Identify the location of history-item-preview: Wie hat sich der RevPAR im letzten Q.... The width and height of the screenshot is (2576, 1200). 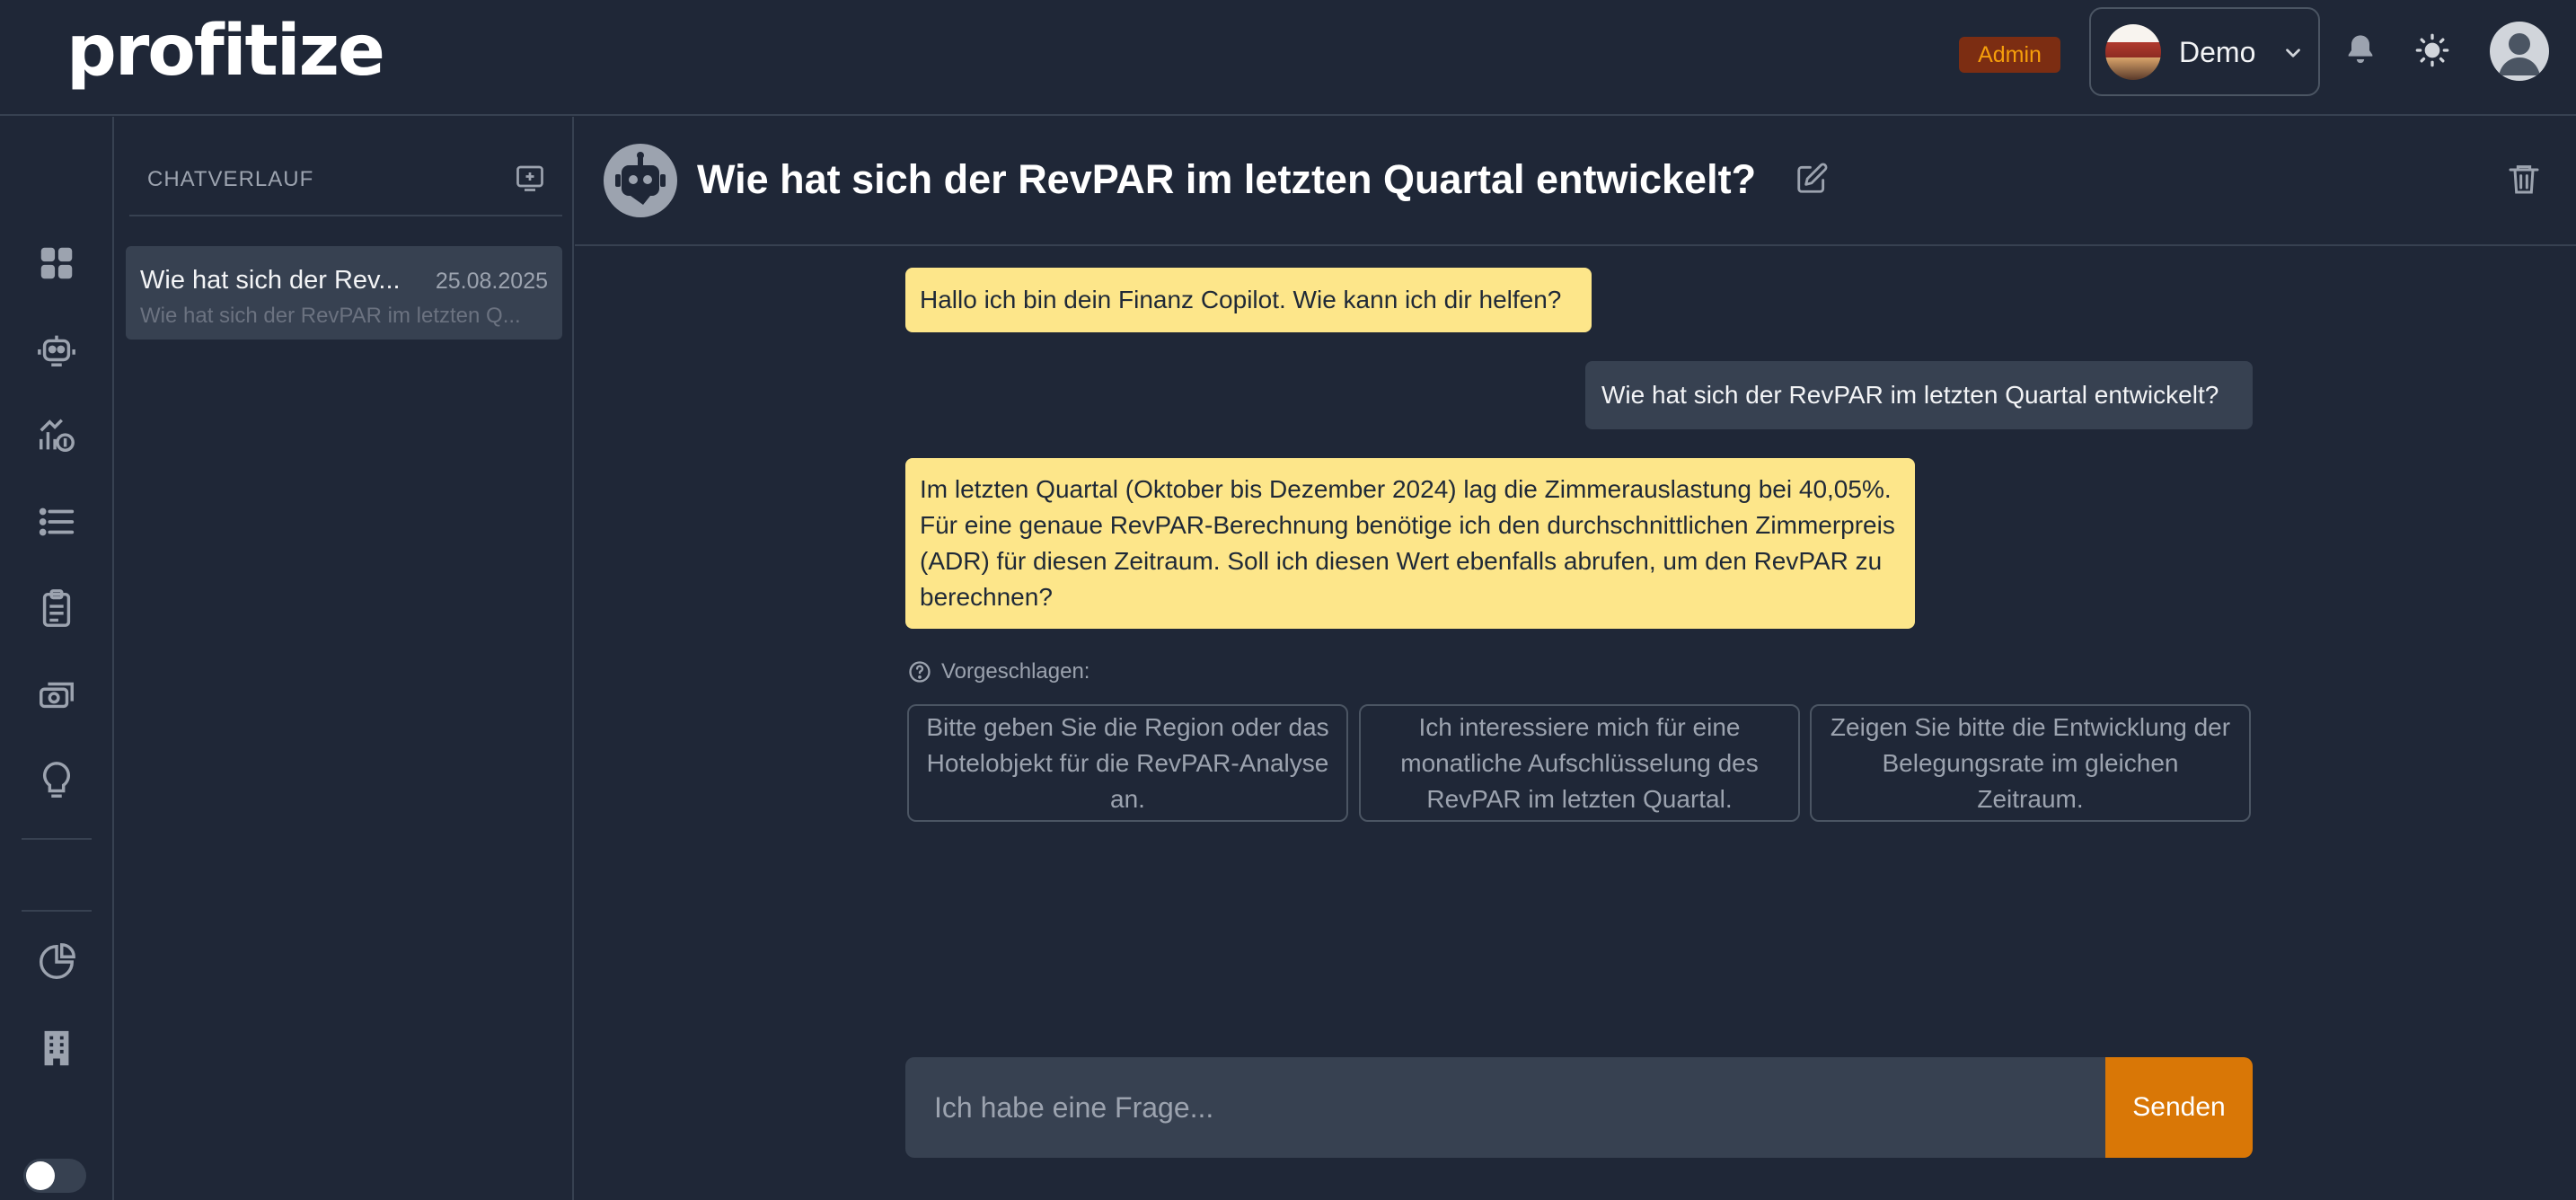
(330, 316).